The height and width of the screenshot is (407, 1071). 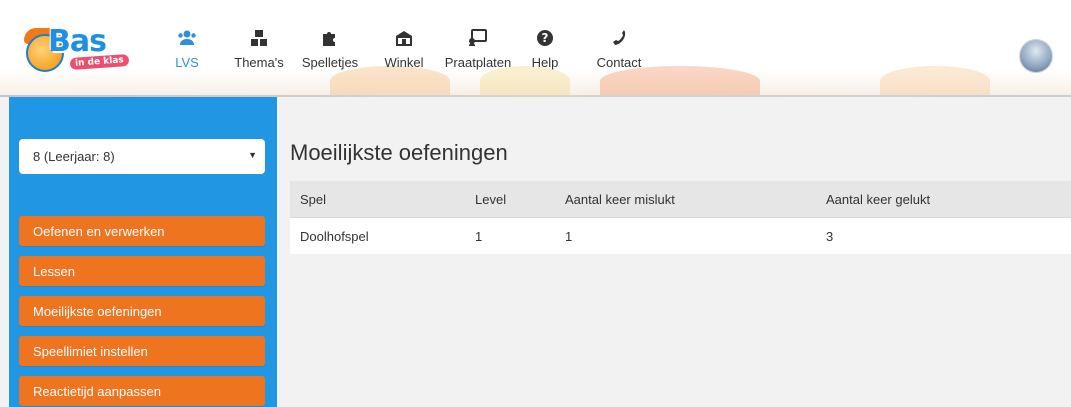 What do you see at coordinates (478, 39) in the screenshot?
I see `picture-icon` at bounding box center [478, 39].